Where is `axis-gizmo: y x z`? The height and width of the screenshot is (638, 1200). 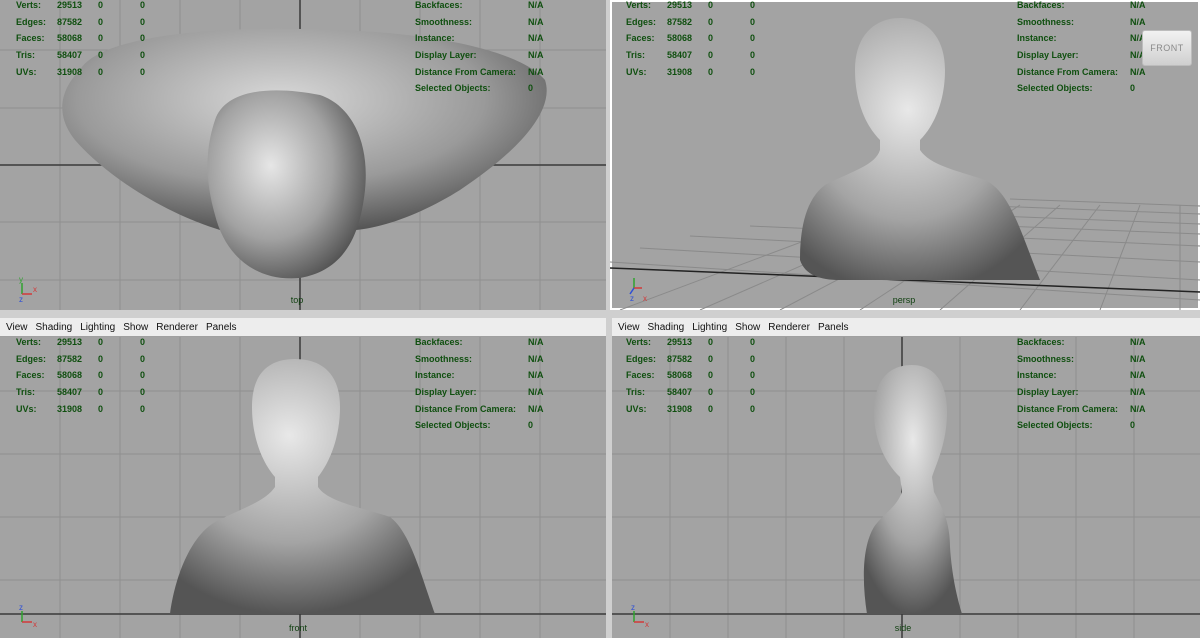
axis-gizmo: y x z is located at coordinates (28, 288).